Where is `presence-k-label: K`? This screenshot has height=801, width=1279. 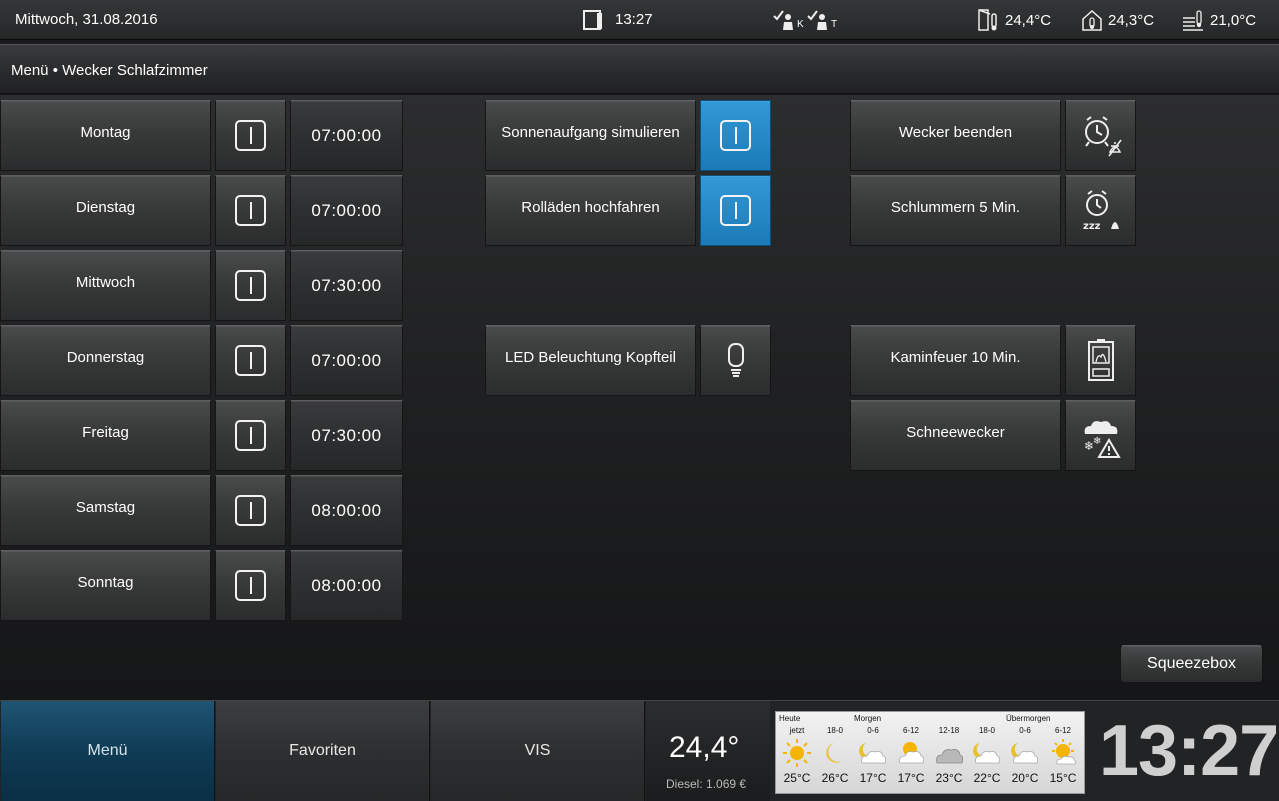
presence-k-label: K is located at coordinates (800, 24).